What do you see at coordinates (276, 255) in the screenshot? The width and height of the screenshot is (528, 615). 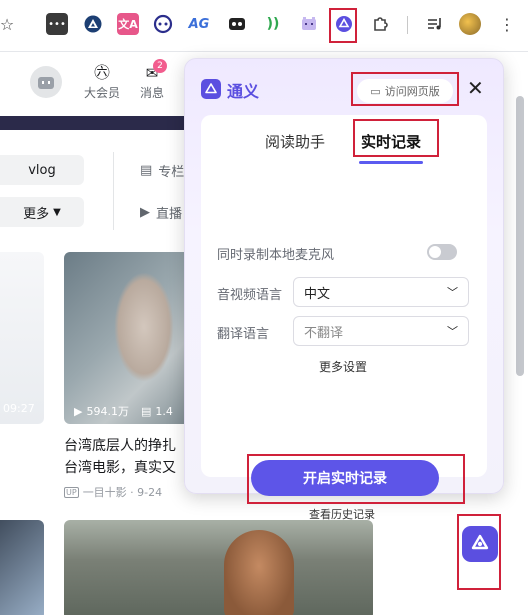 I see `record-mic-label: 同时录制本地麦克风` at bounding box center [276, 255].